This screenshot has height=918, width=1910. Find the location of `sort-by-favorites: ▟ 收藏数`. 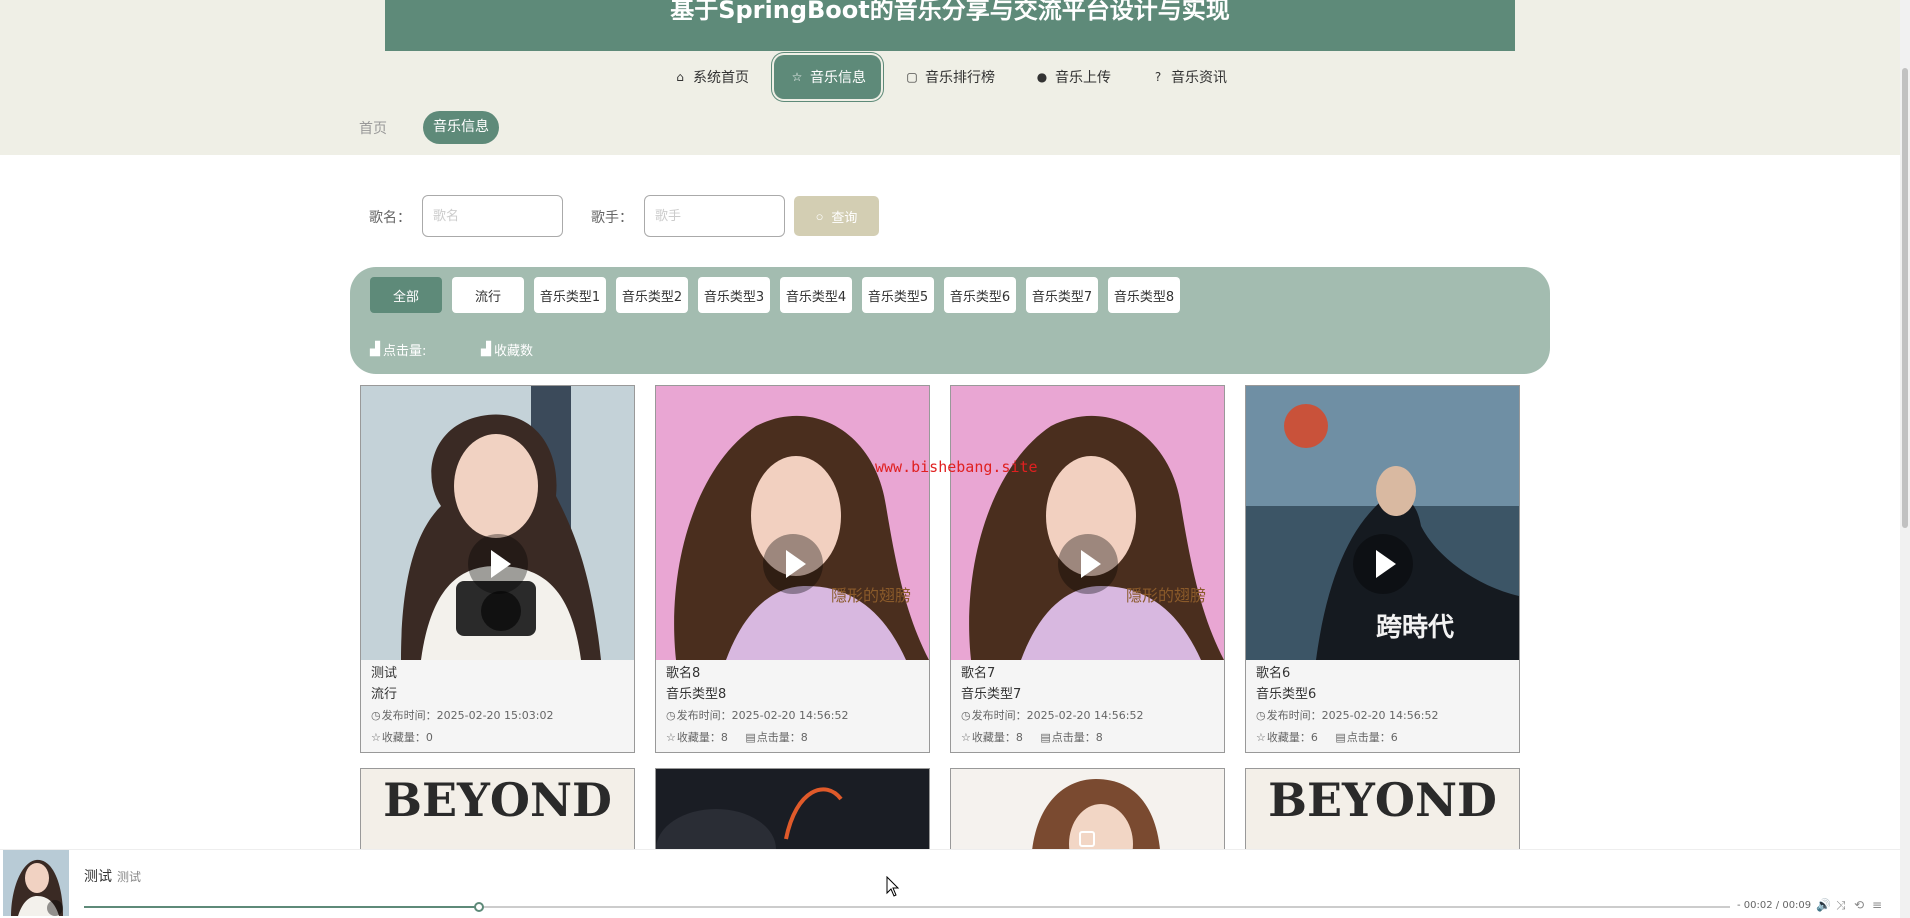

sort-by-favorites: ▟ 收藏数 is located at coordinates (507, 349).